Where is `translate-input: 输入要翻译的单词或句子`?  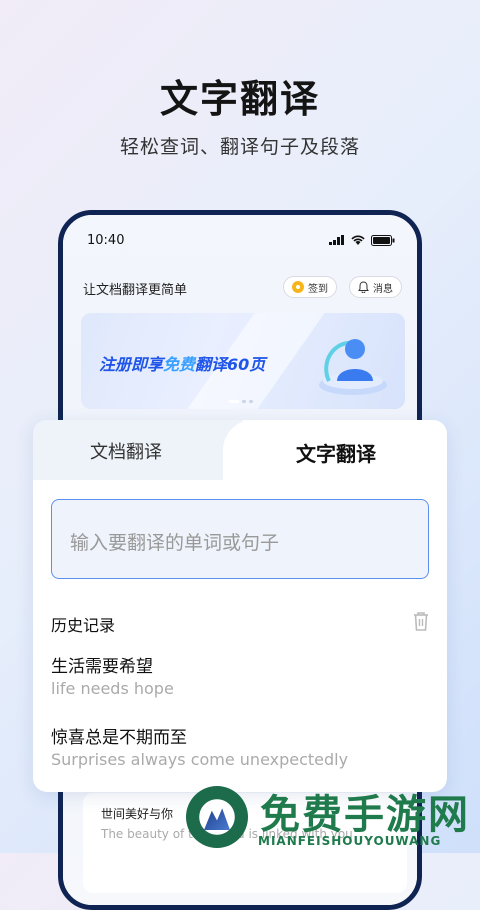 translate-input: 输入要翻译的单词或句子 is located at coordinates (240, 539).